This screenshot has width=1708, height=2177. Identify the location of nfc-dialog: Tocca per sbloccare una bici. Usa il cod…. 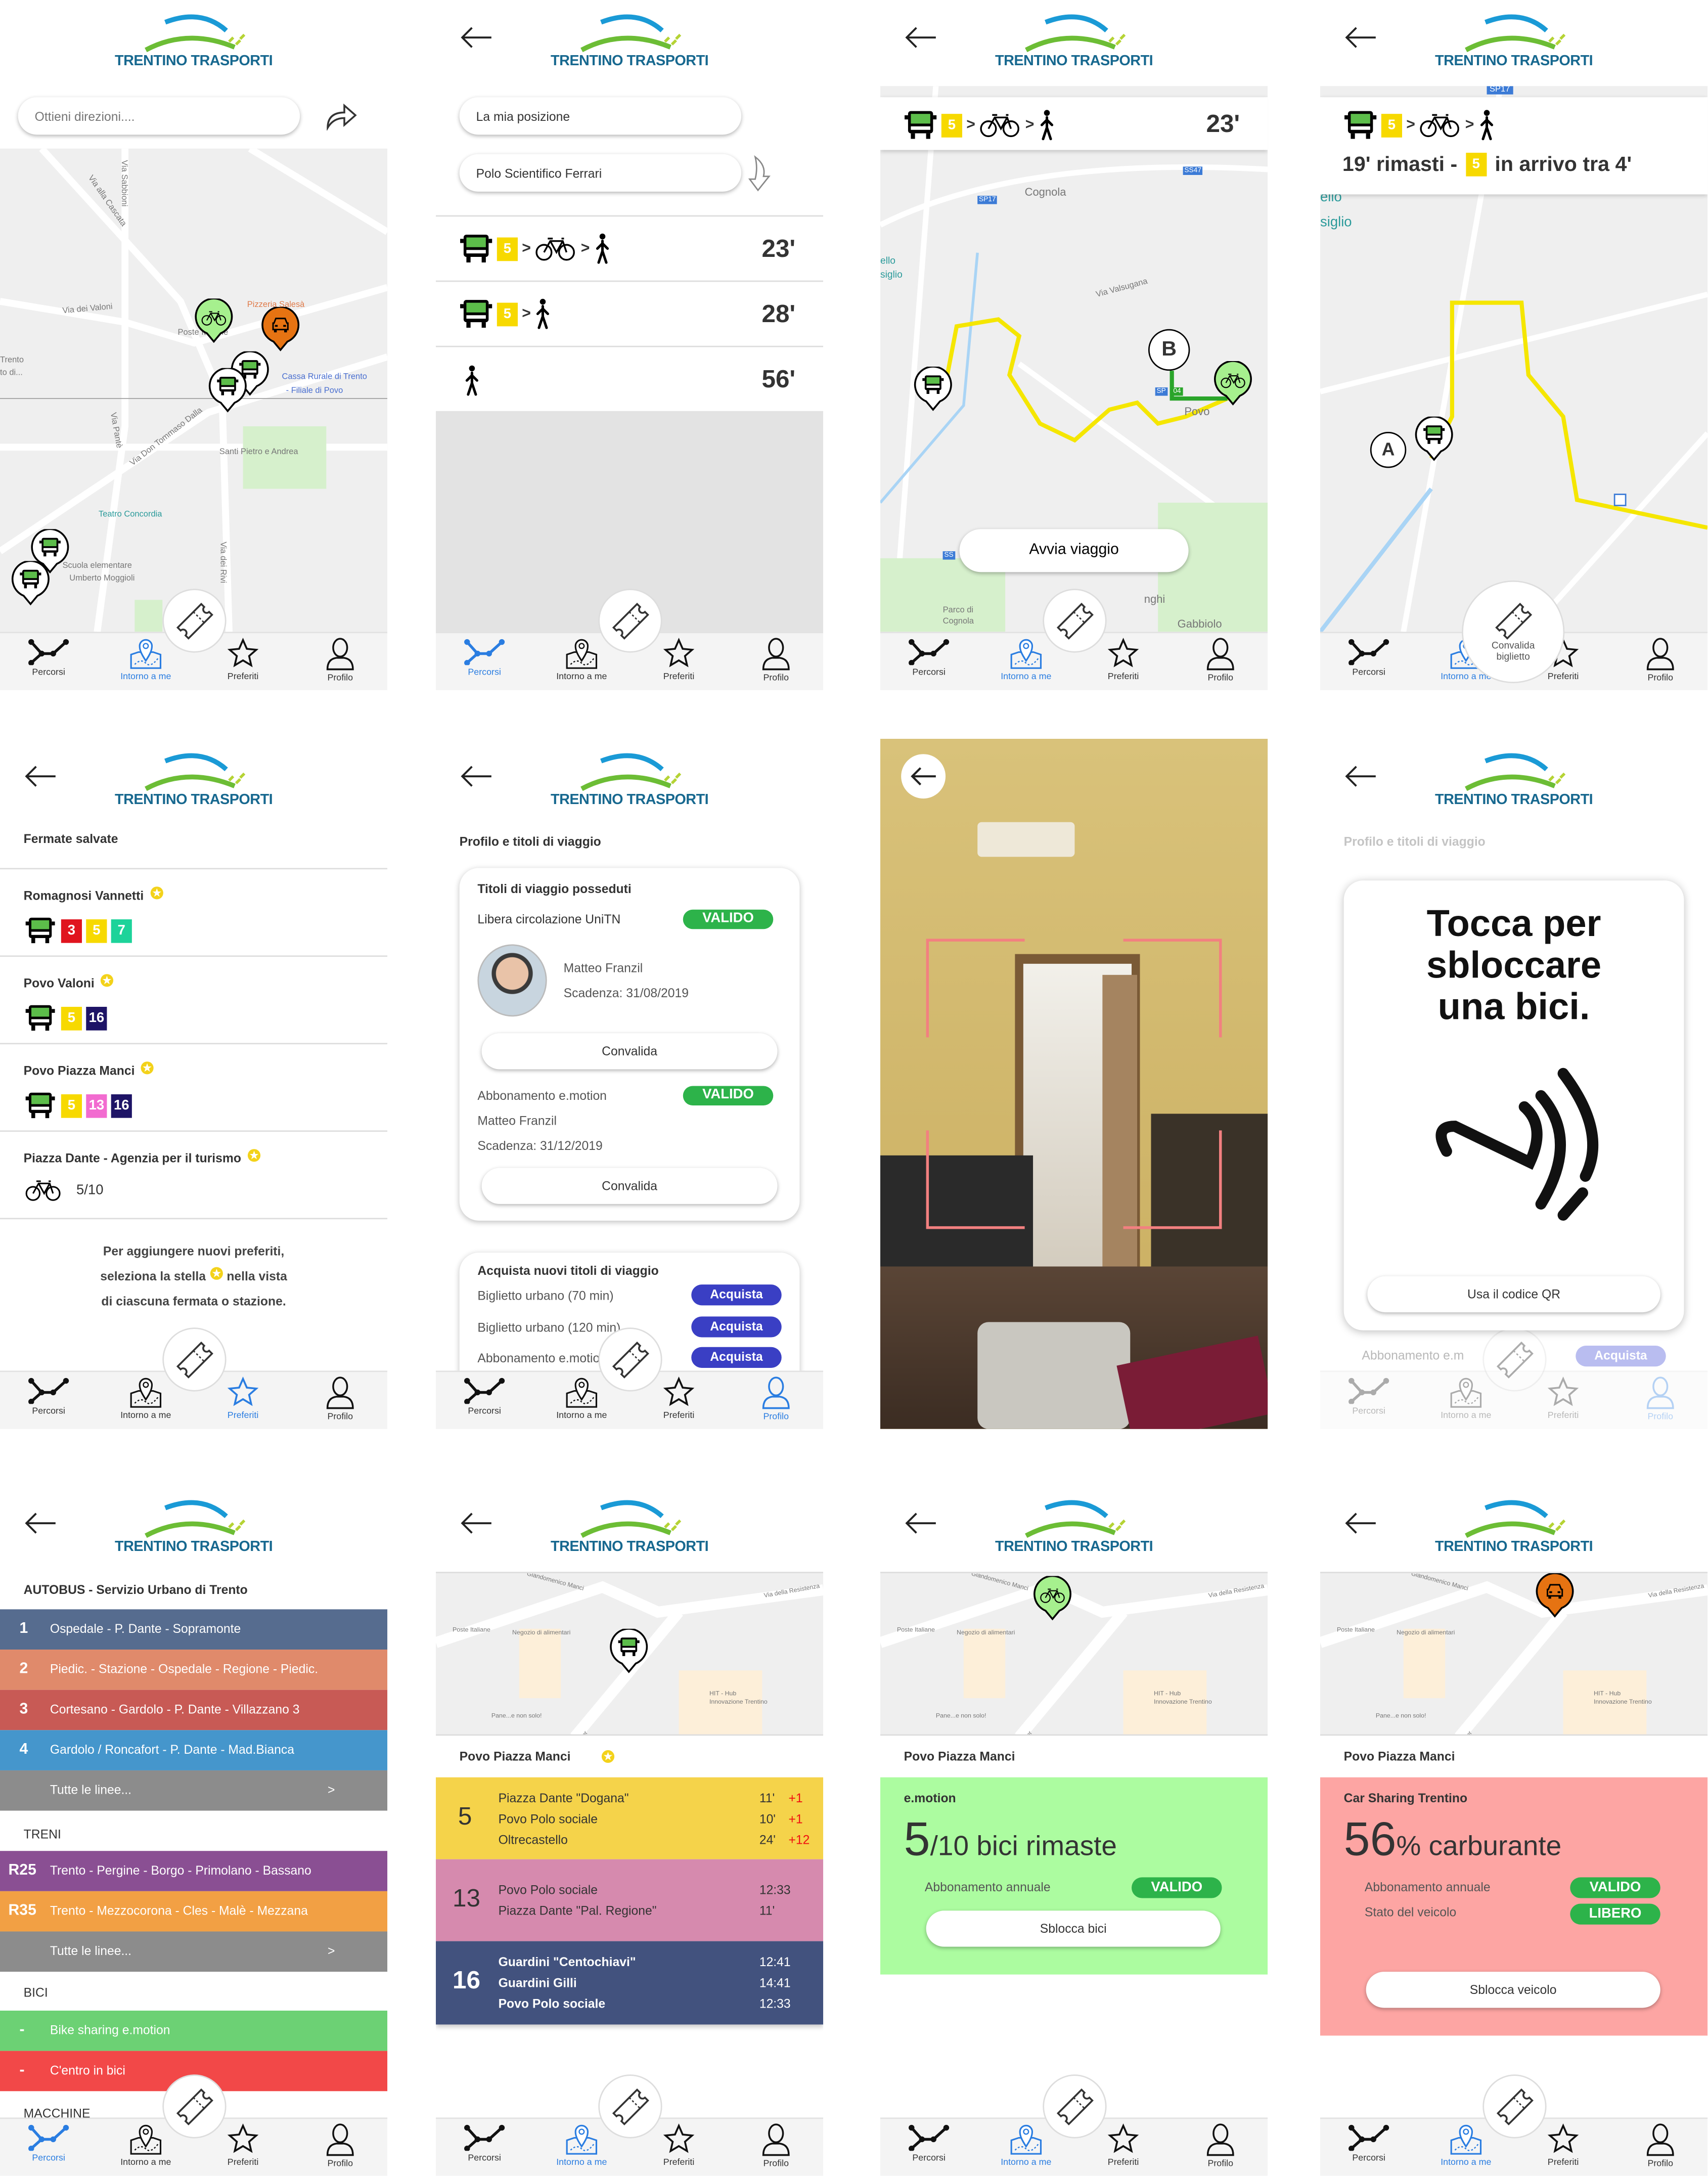
(1514, 1105).